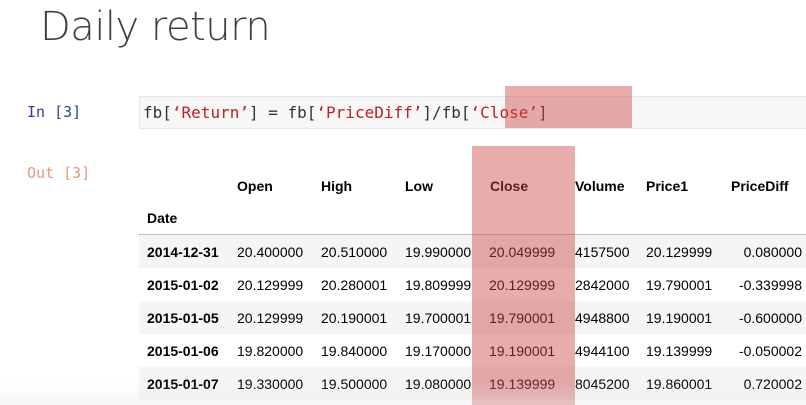  I want to click on string-literal: ‘PriceDiff’, so click(369, 112).